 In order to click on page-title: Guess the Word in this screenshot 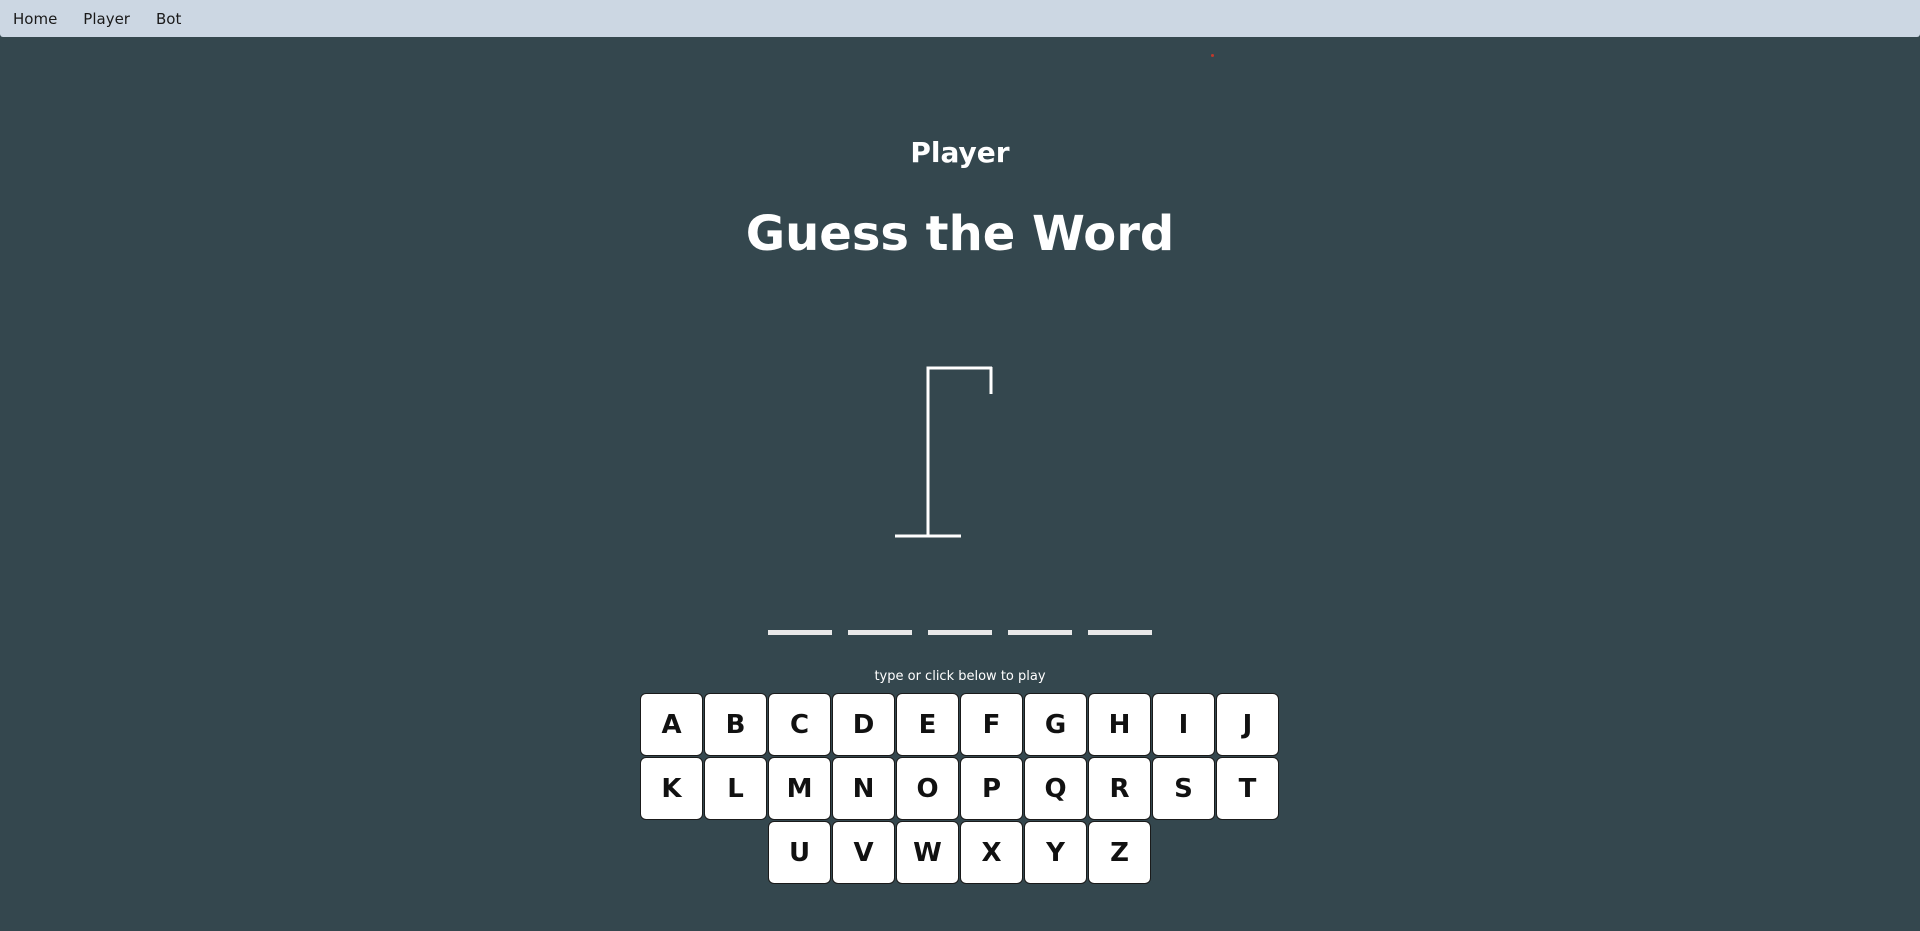, I will do `click(960, 234)`.